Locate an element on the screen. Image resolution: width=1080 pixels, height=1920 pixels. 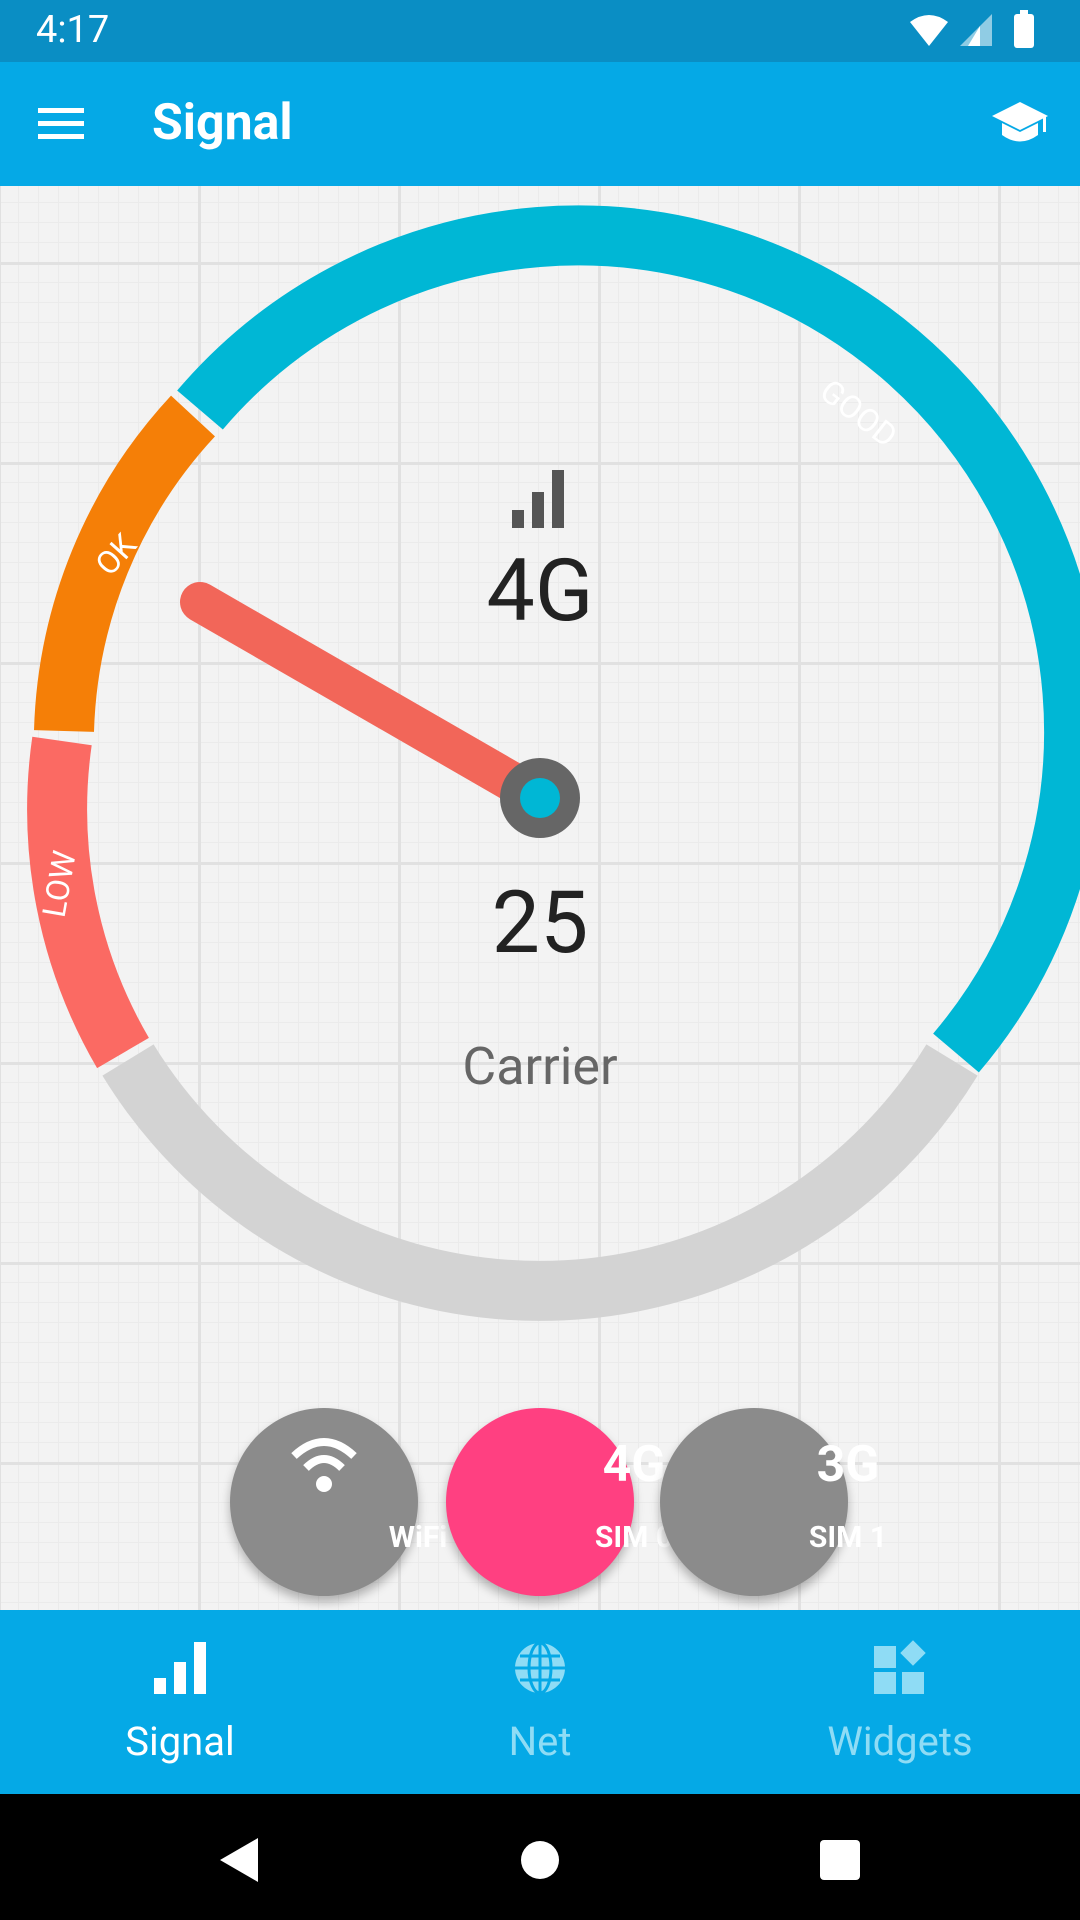
nav-label-signal: Signal is located at coordinates (180, 1741).